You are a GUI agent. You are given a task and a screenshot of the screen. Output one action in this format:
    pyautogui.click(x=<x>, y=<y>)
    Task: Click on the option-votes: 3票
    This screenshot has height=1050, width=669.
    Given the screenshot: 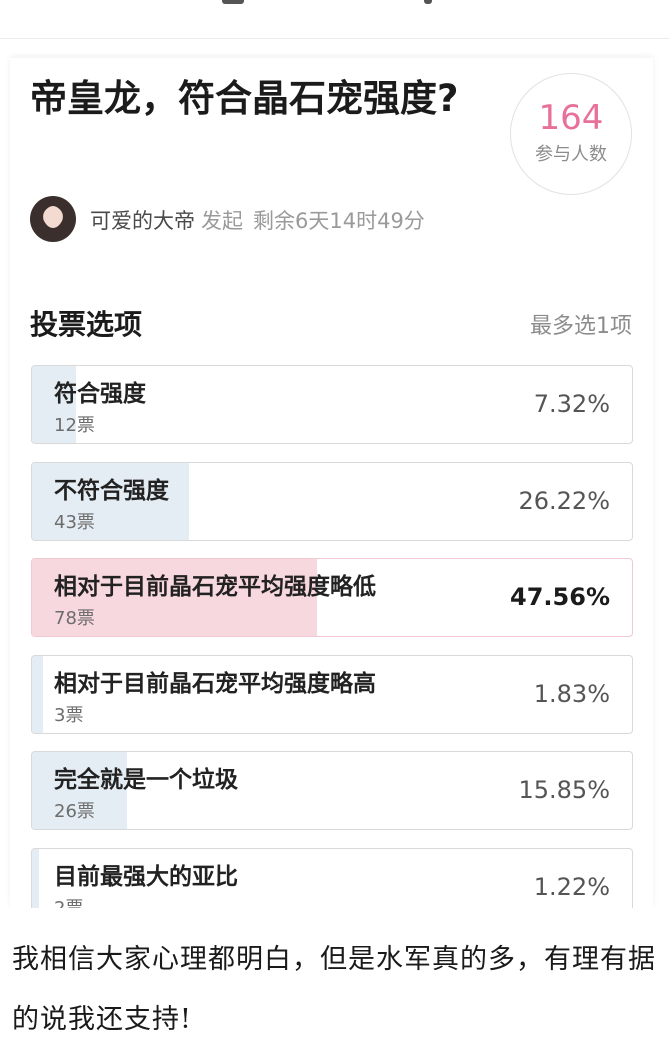 What is the action you would take?
    pyautogui.click(x=69, y=715)
    